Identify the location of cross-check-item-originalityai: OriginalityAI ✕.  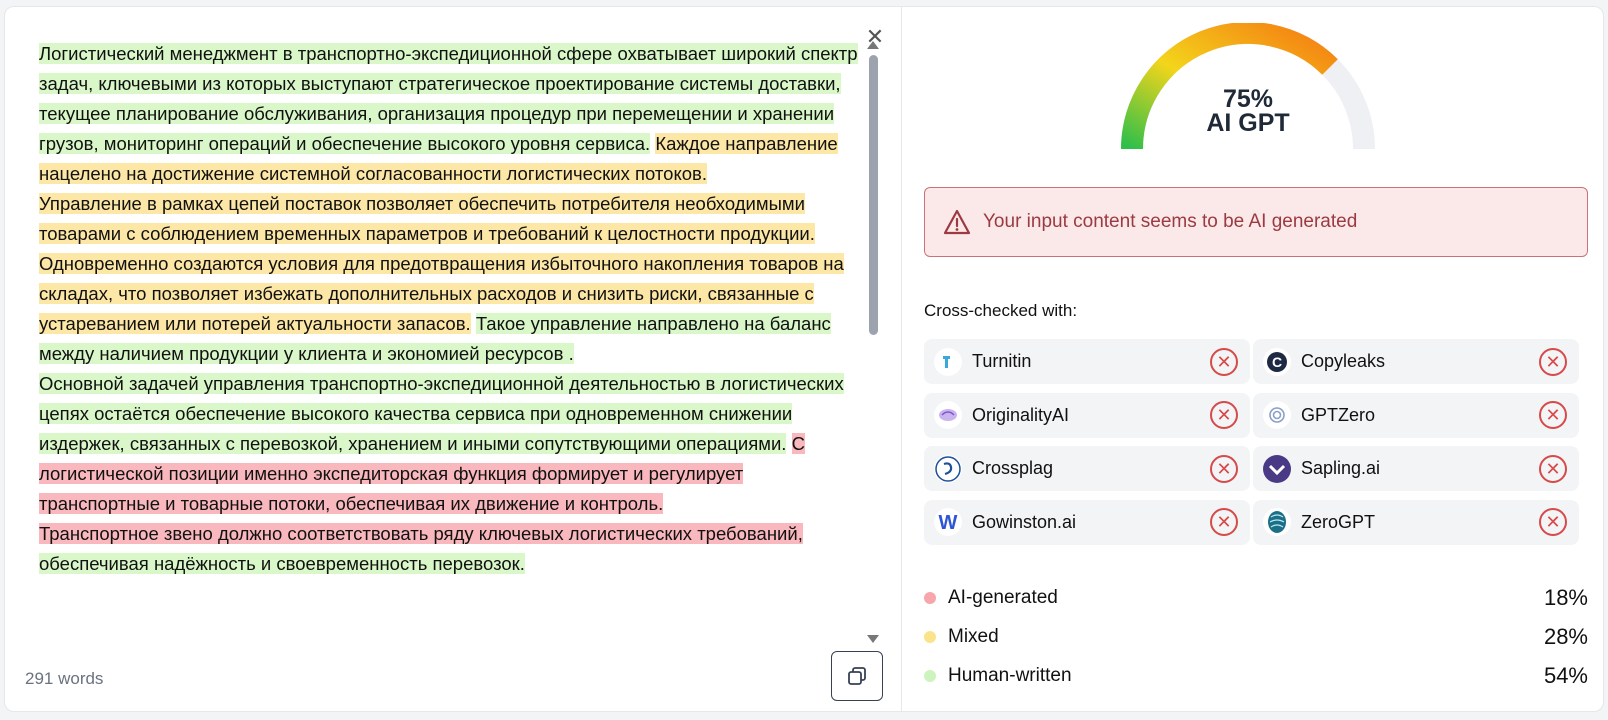
(1087, 415).